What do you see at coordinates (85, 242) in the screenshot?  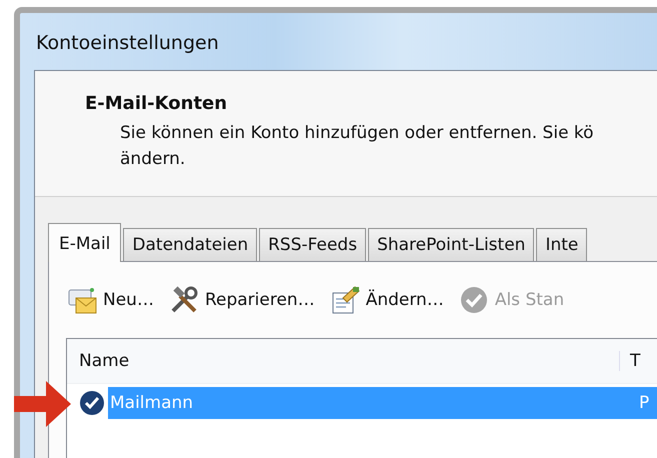 I see `tab: E-Mail` at bounding box center [85, 242].